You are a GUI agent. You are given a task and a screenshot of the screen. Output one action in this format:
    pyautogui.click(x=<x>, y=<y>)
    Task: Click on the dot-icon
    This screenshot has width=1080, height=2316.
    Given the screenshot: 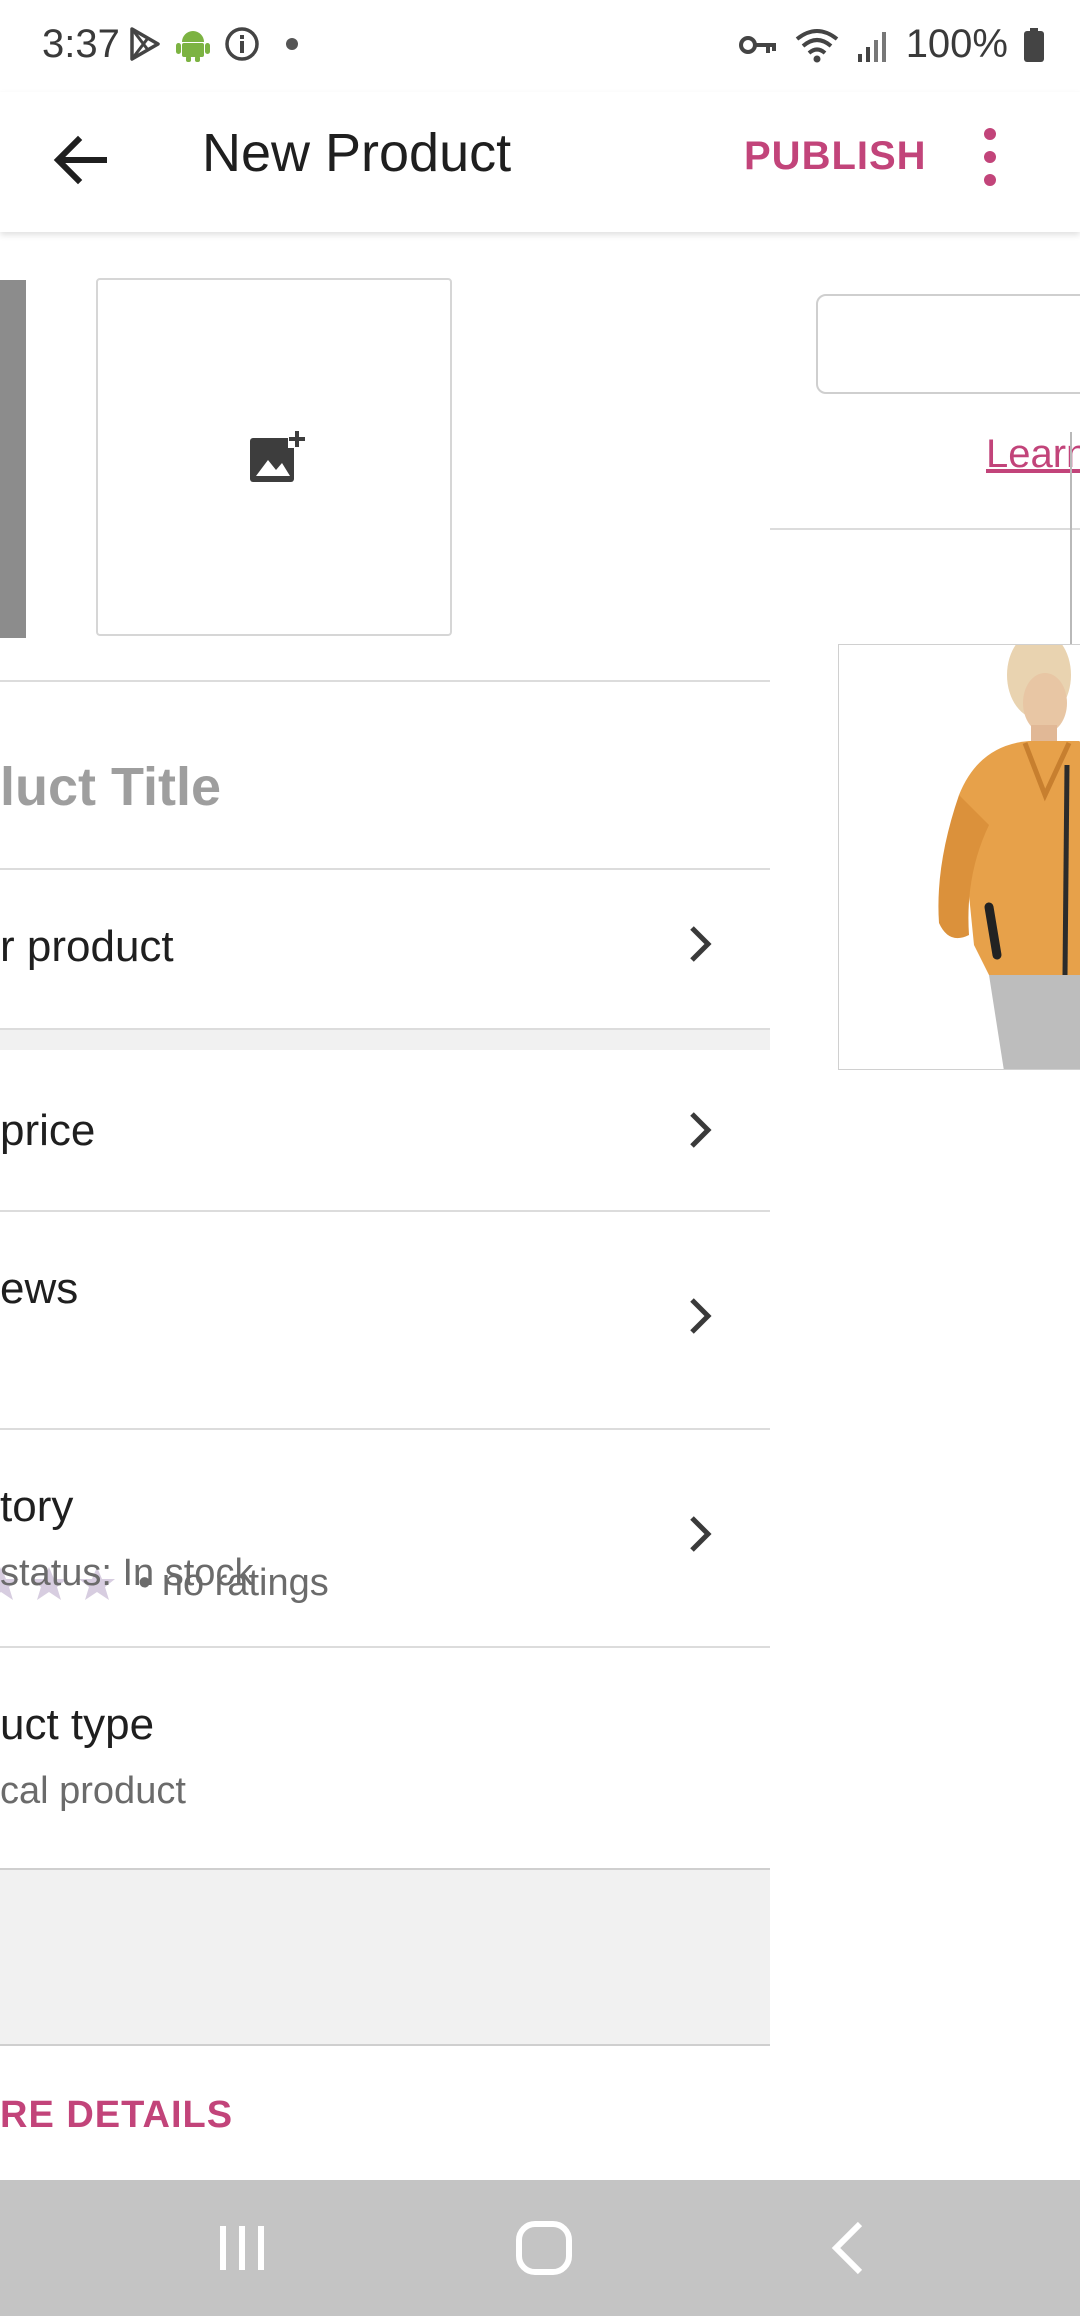 What is the action you would take?
    pyautogui.click(x=292, y=44)
    